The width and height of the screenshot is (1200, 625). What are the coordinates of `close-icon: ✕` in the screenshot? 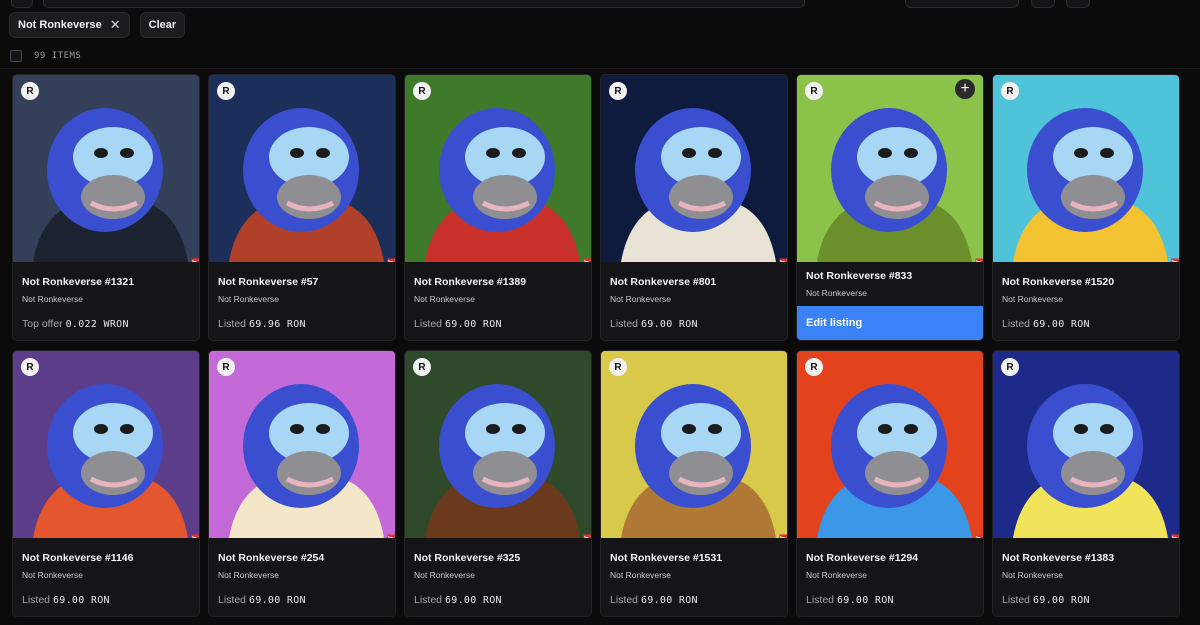 It's located at (115, 25).